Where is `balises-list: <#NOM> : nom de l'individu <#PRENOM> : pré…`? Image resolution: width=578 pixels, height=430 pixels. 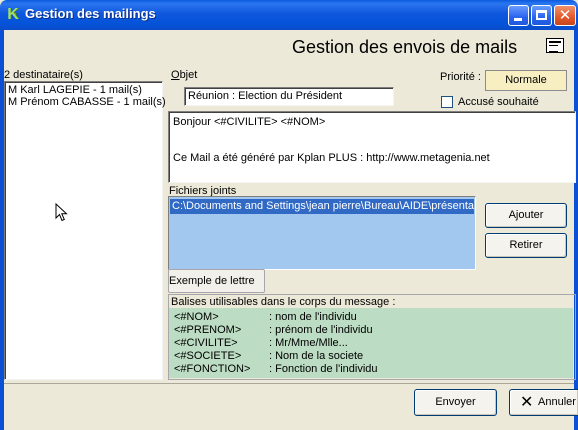 balises-list: <#NOM> : nom de l'individu <#PRENOM> : pré… is located at coordinates (371, 343).